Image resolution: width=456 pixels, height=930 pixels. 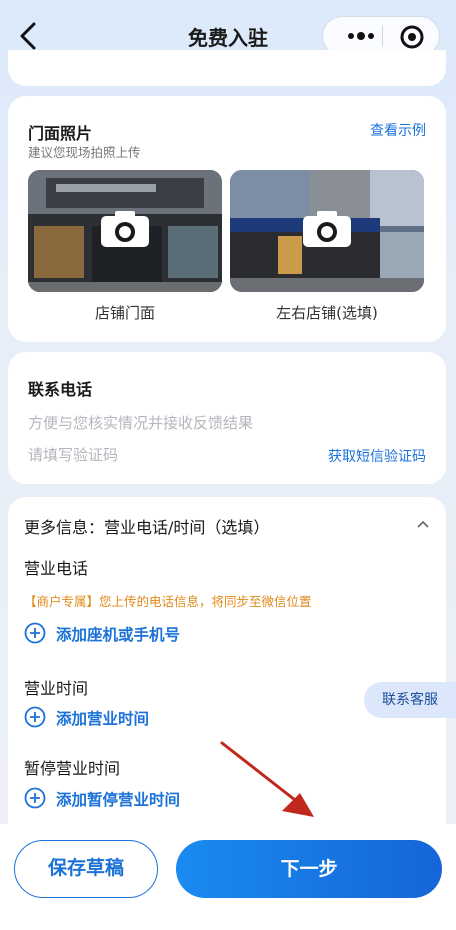 What do you see at coordinates (103, 719) in the screenshot?
I see `add-hours-label: 添加营业时间` at bounding box center [103, 719].